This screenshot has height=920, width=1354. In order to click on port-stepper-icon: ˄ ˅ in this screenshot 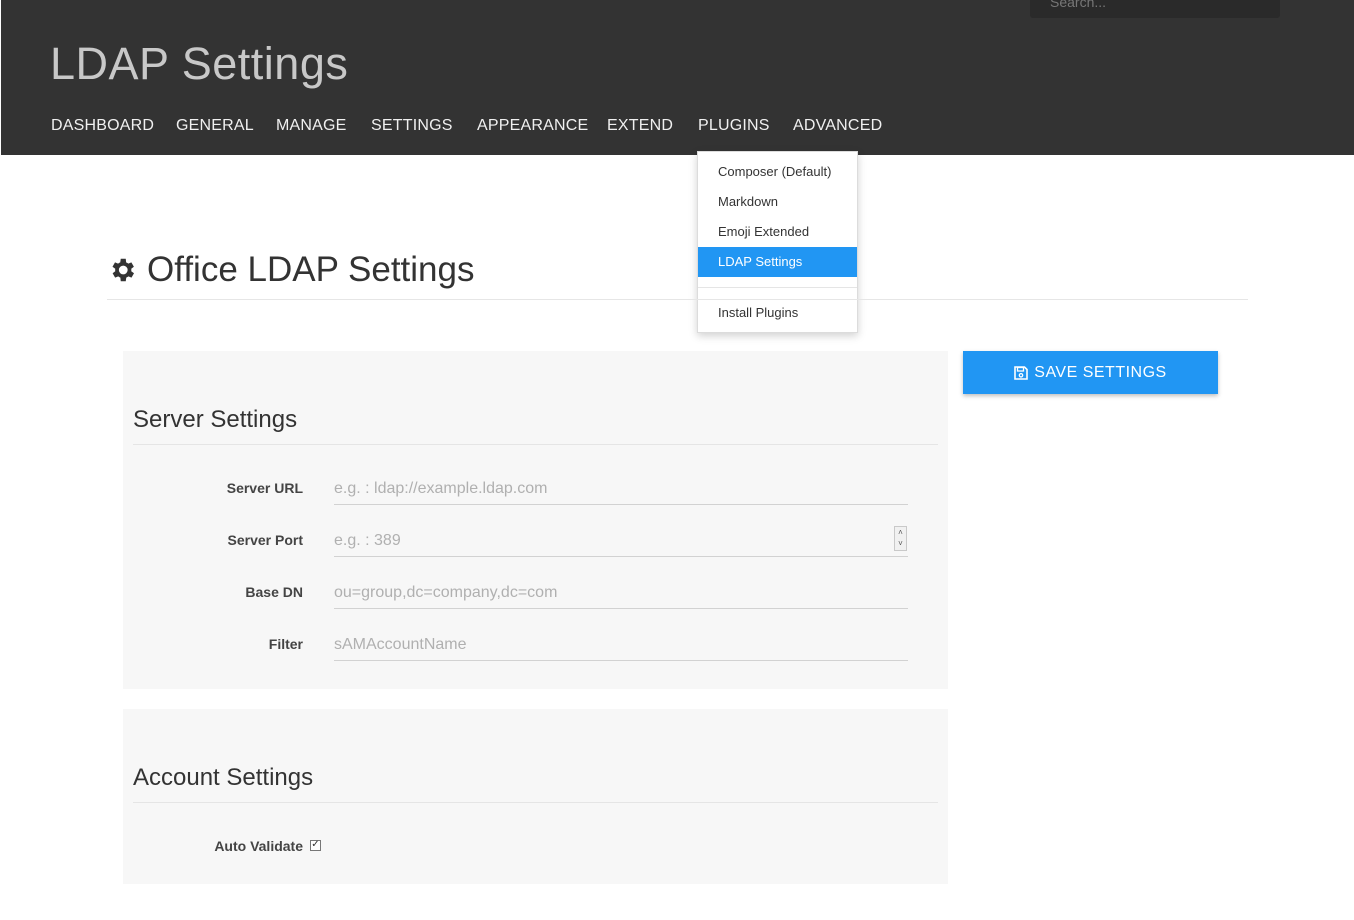, I will do `click(900, 538)`.